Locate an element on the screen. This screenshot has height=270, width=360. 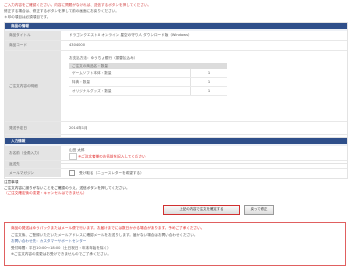
submit-order-button: 上記の内容で注文を確定する is located at coordinates (201, 210).